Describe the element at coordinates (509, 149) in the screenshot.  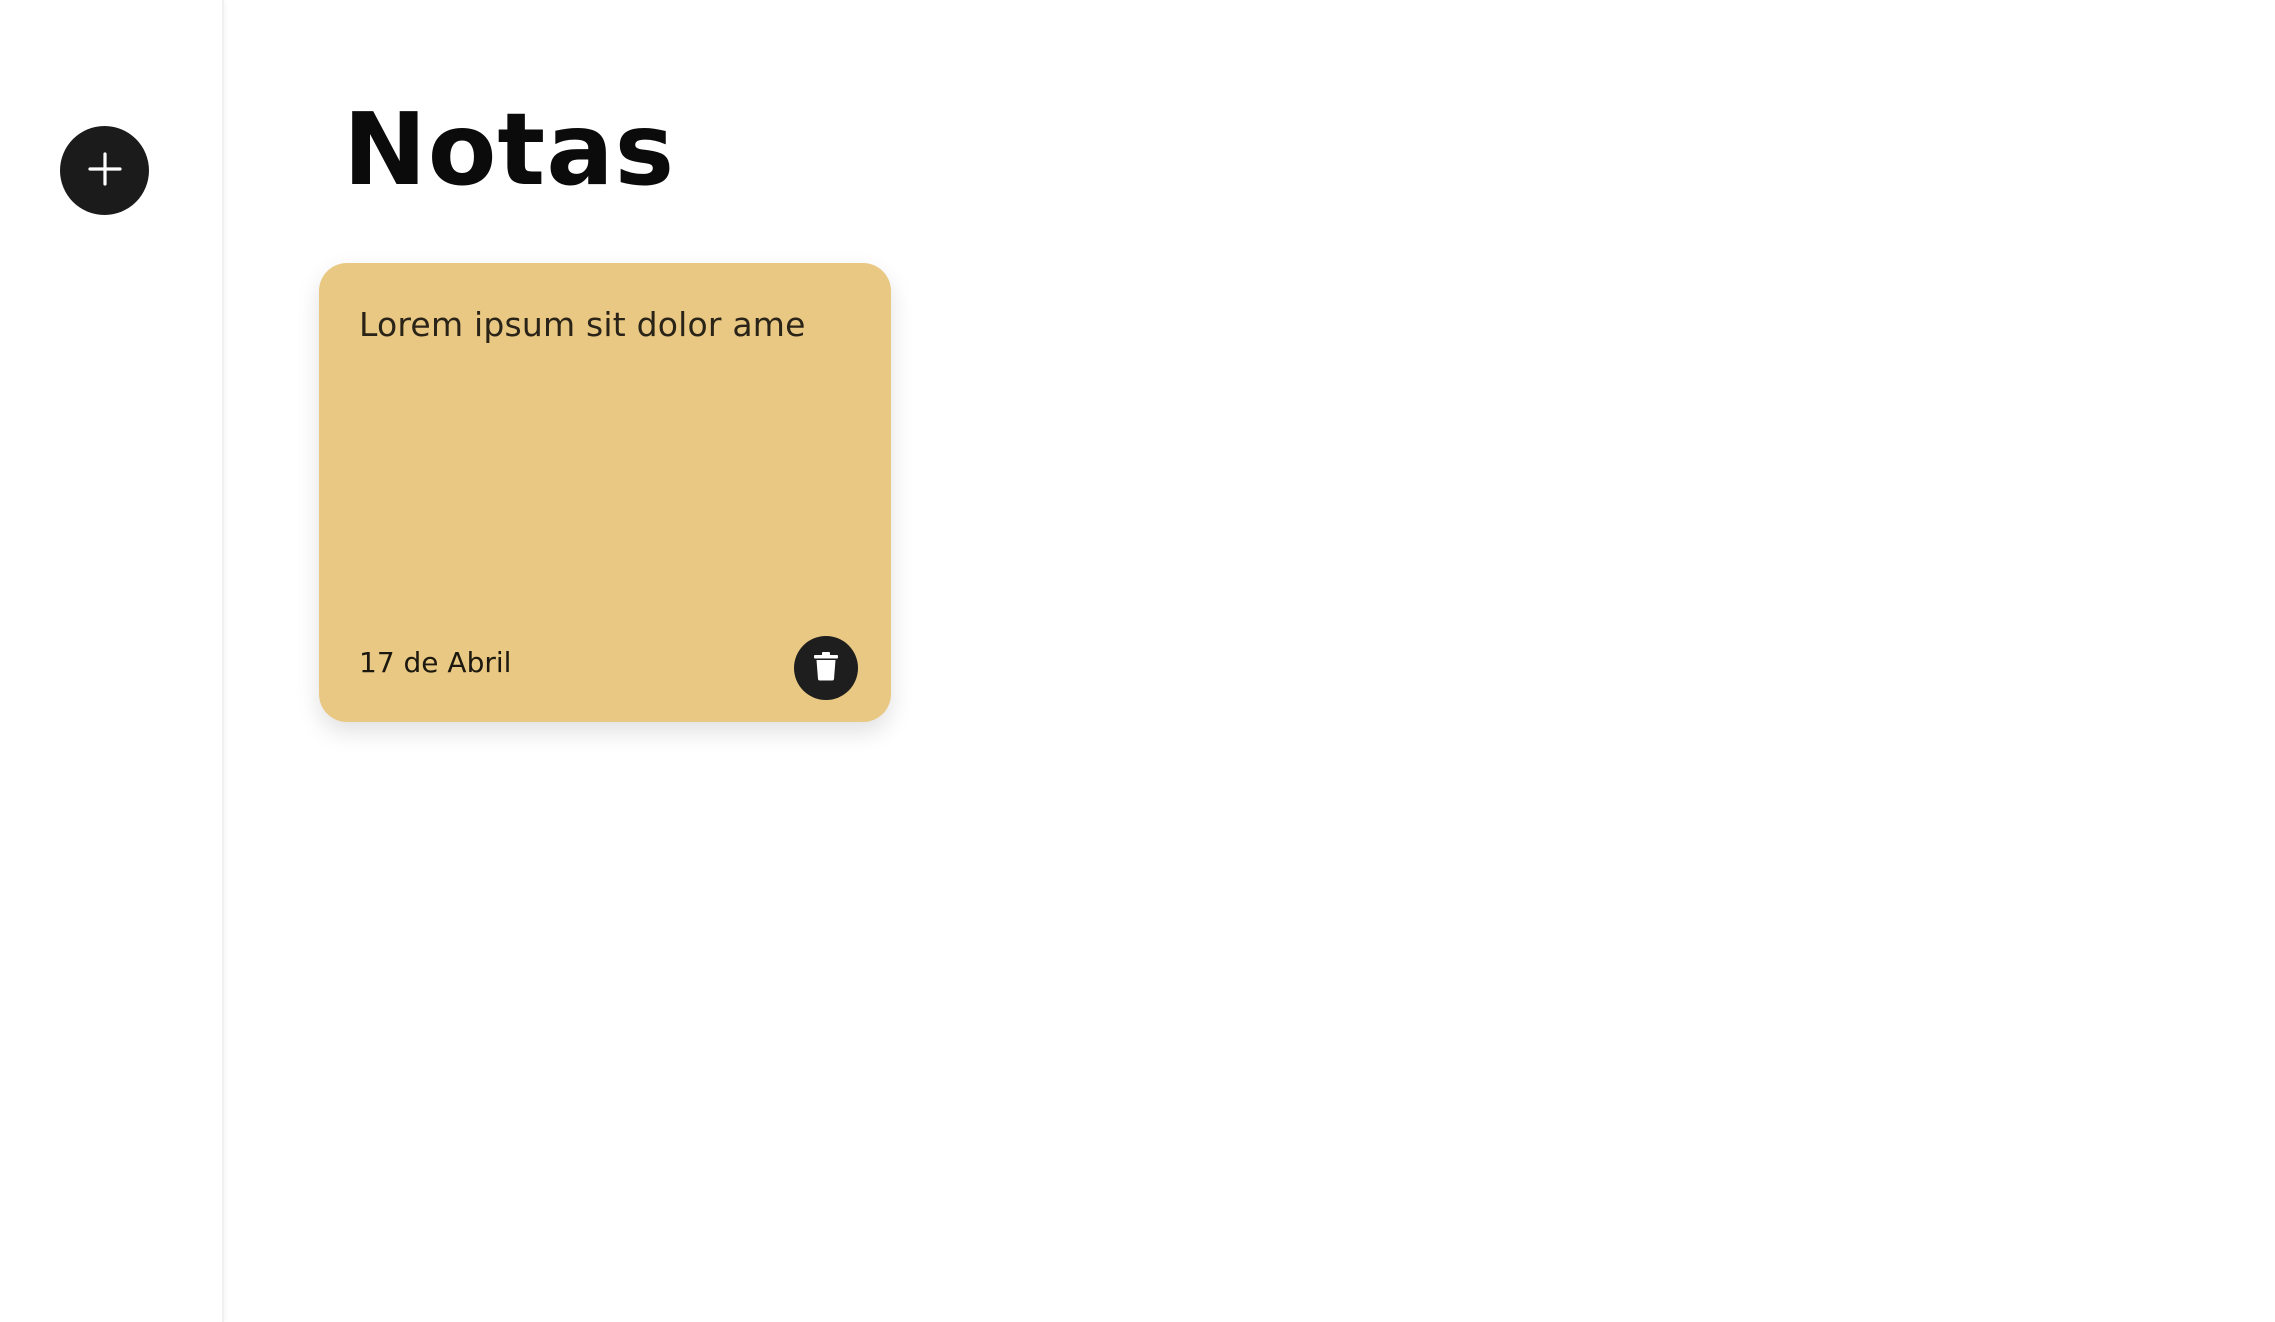
I see `page-title: Notas` at that location.